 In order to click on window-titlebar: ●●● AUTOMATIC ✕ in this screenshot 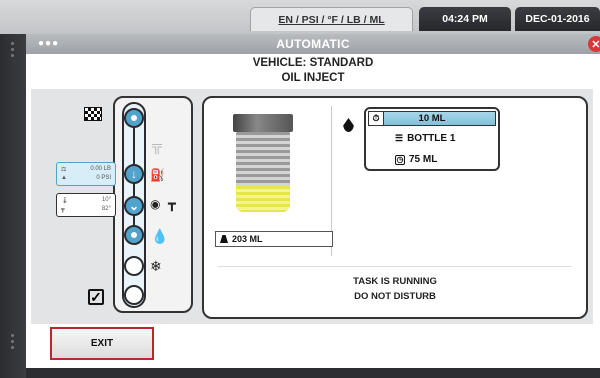, I will do `click(313, 44)`.